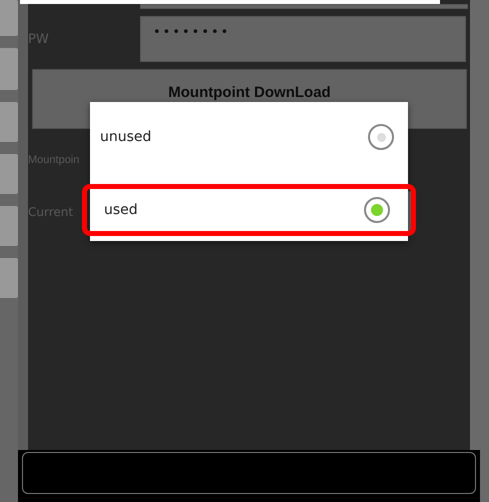 The image size is (489, 502). What do you see at coordinates (121, 210) in the screenshot?
I see `option-label: used` at bounding box center [121, 210].